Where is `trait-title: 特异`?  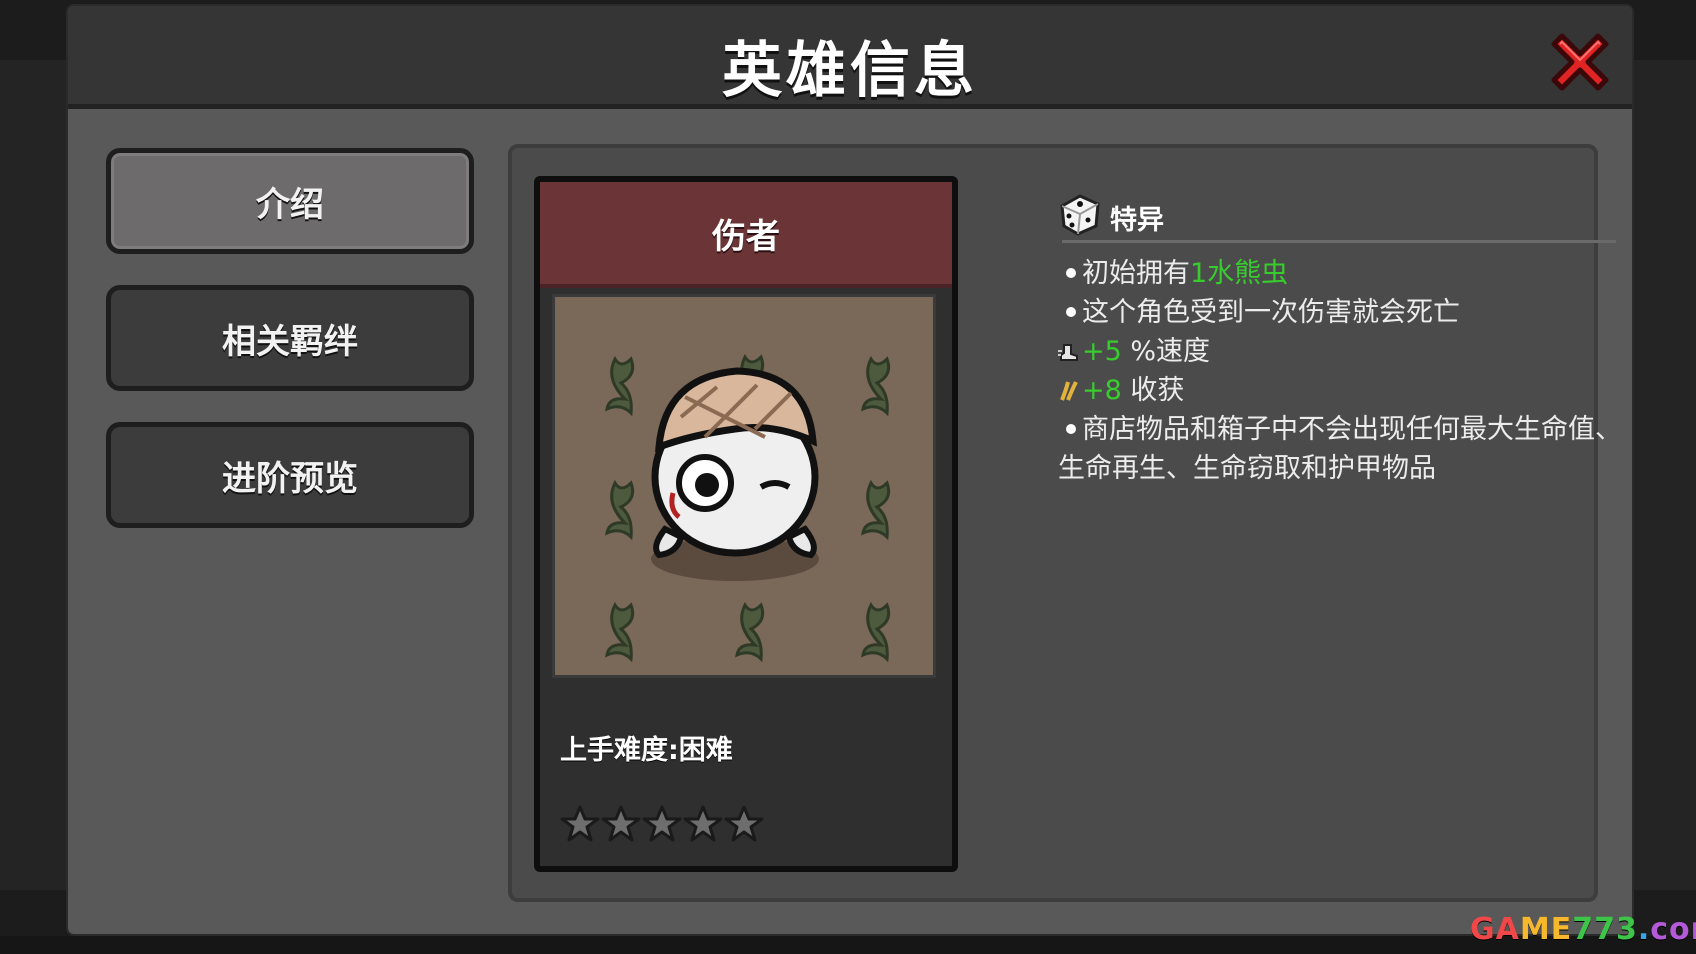
trait-title: 特异 is located at coordinates (1137, 220).